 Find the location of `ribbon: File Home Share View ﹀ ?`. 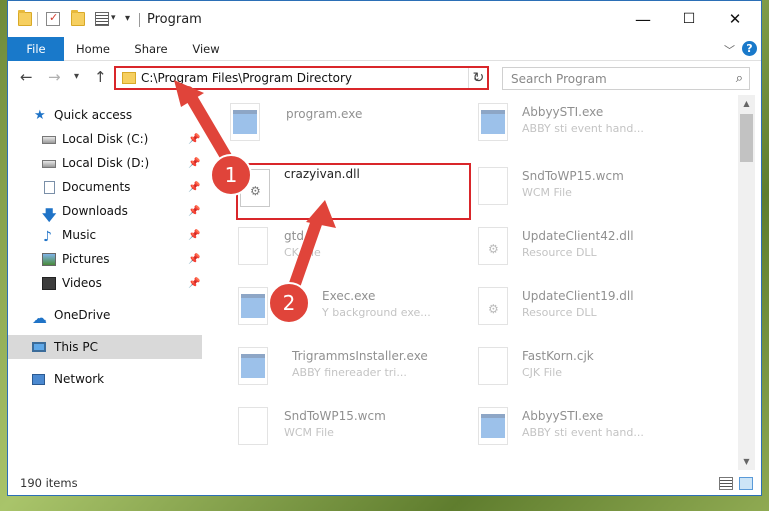

ribbon: File Home Share View ﹀ ? is located at coordinates (384, 49).